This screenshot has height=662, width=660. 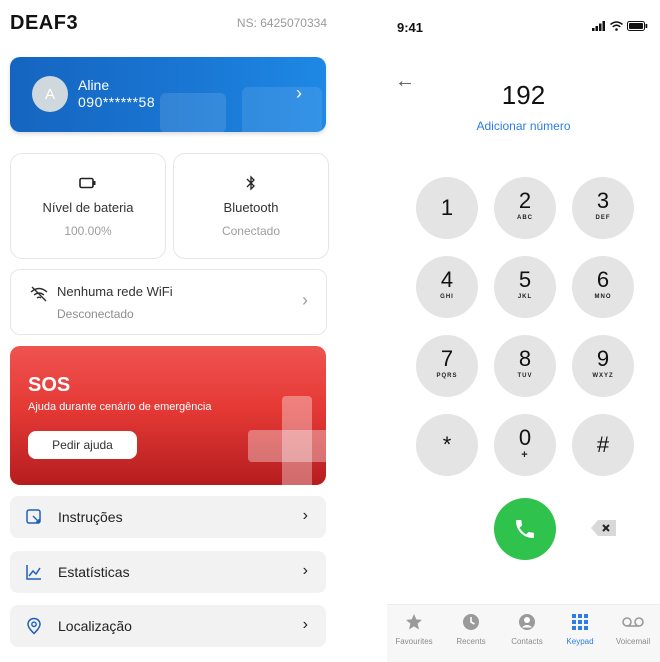 I want to click on key-9: 9 WXYZ, so click(x=603, y=366).